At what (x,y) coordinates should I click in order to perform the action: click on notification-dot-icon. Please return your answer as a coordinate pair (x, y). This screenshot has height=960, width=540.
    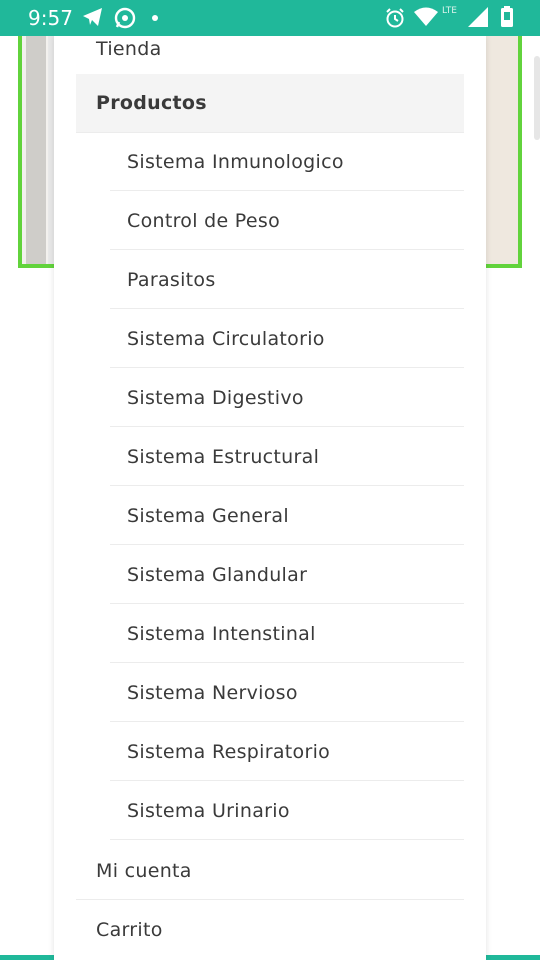
    Looking at the image, I should click on (155, 18).